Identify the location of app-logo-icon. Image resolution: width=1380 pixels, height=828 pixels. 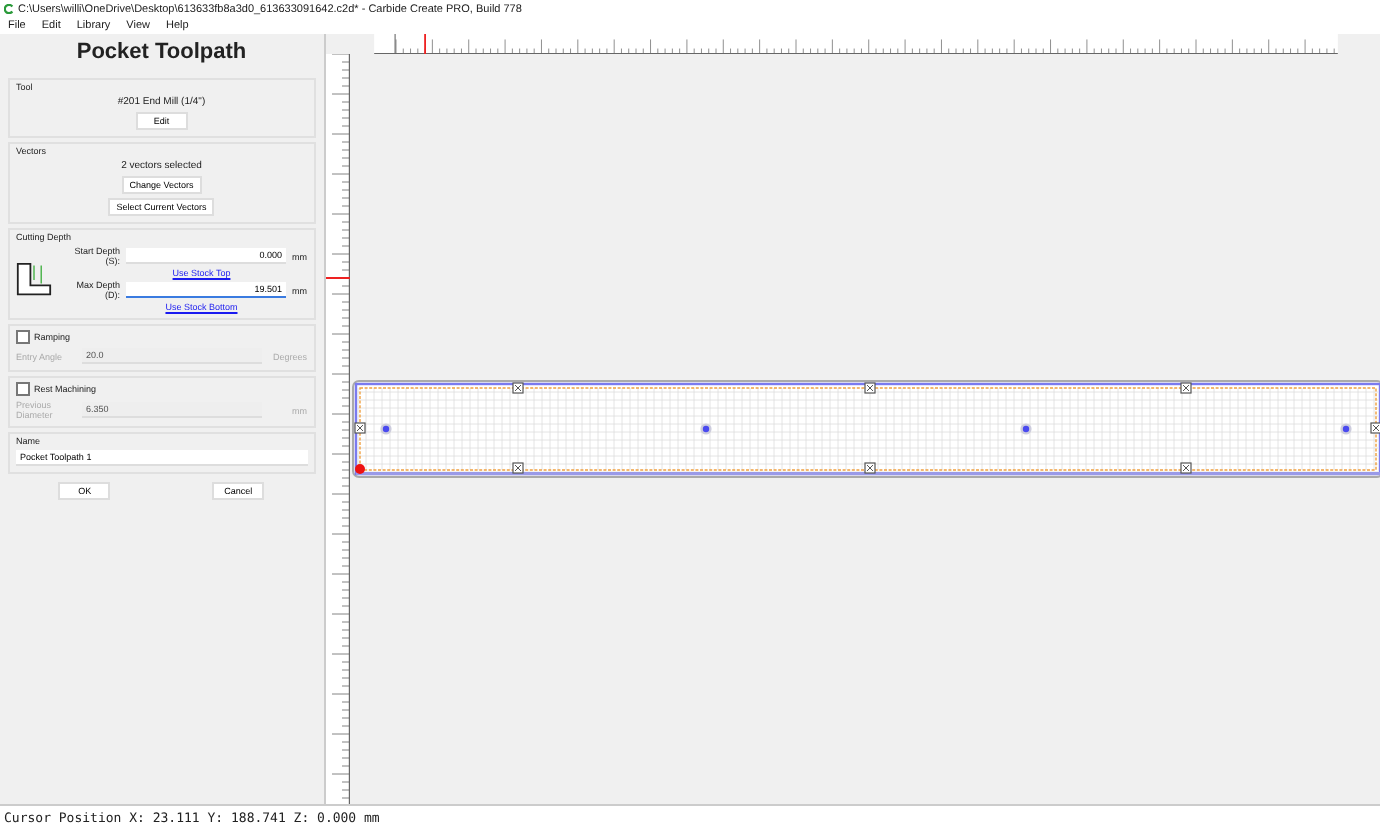
(9, 9).